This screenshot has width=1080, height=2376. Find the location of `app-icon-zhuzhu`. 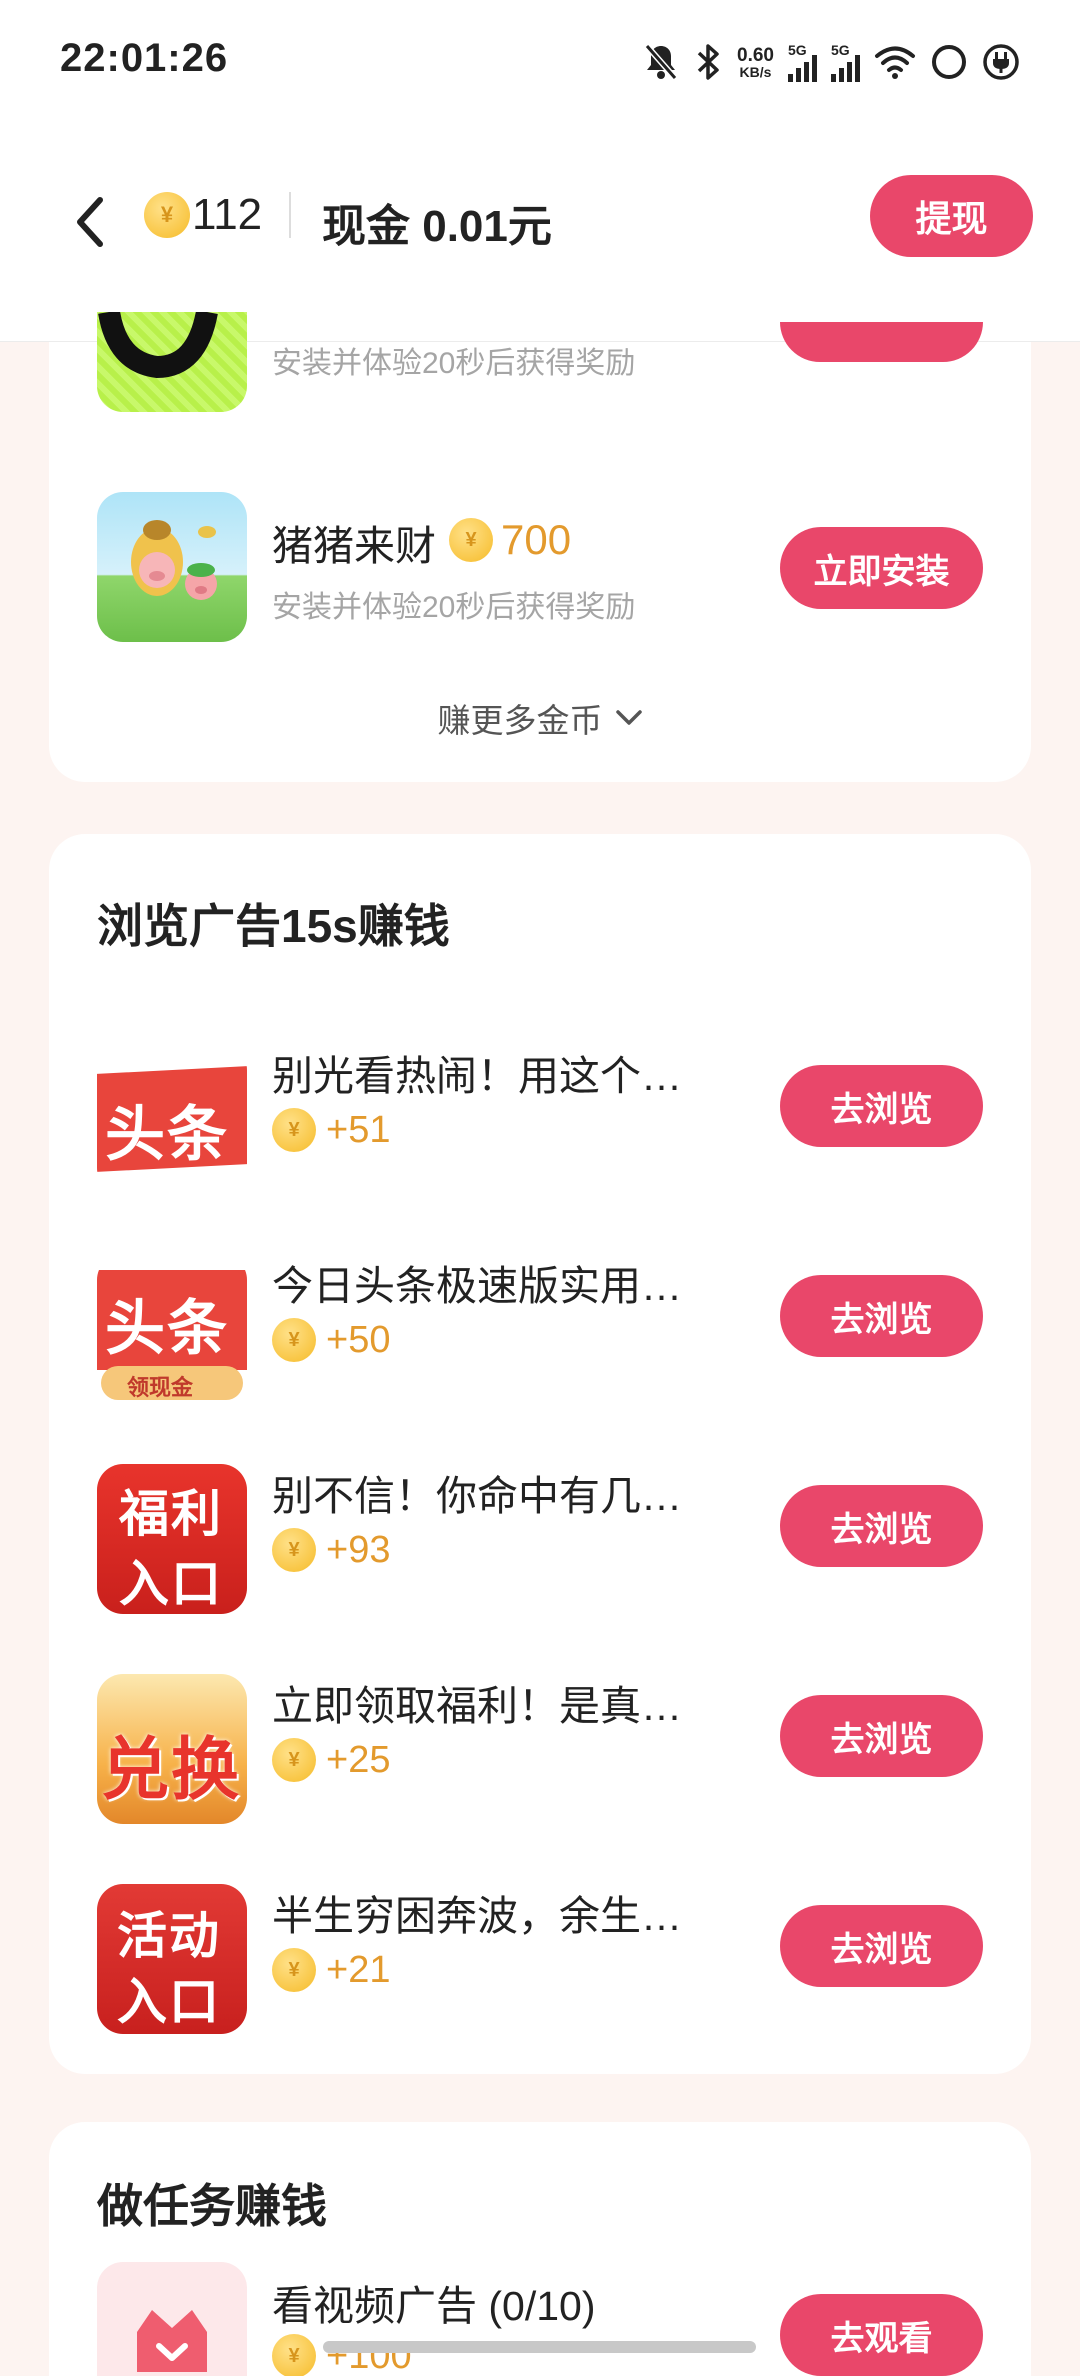

app-icon-zhuzhu is located at coordinates (172, 567).